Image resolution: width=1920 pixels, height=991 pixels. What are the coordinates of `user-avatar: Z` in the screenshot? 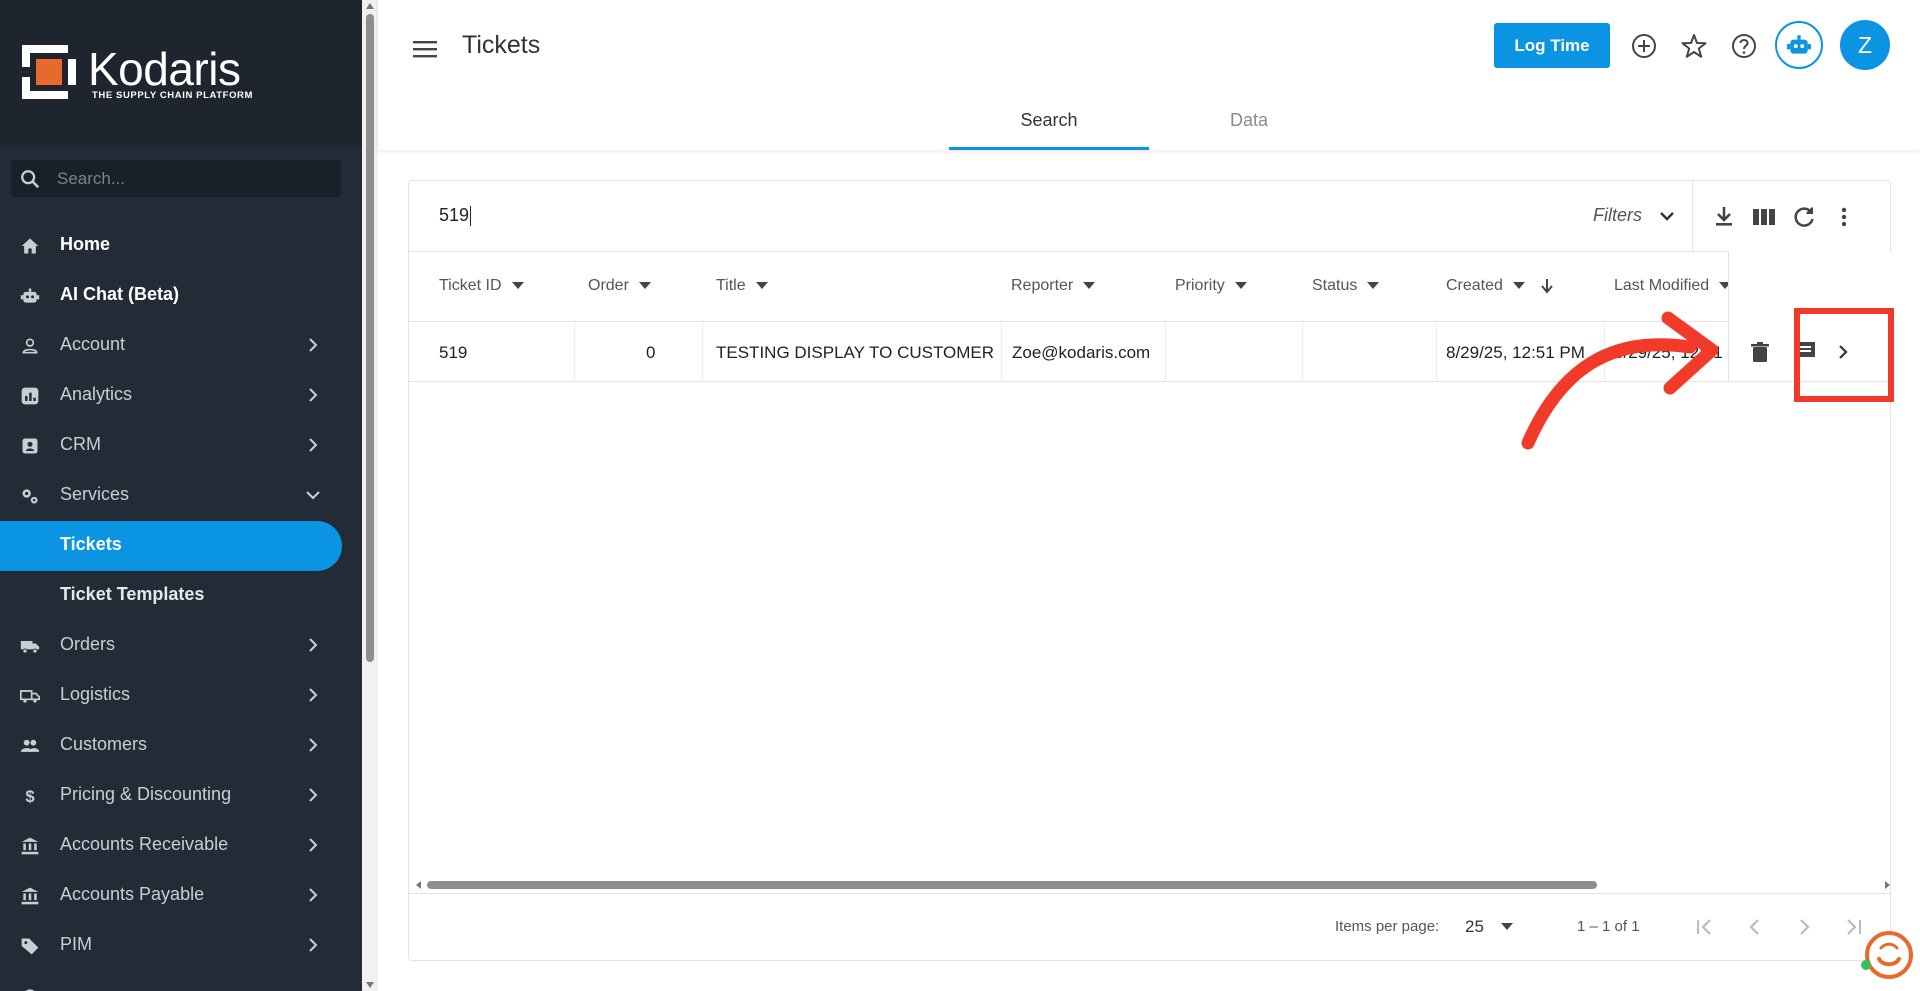 It's located at (1865, 45).